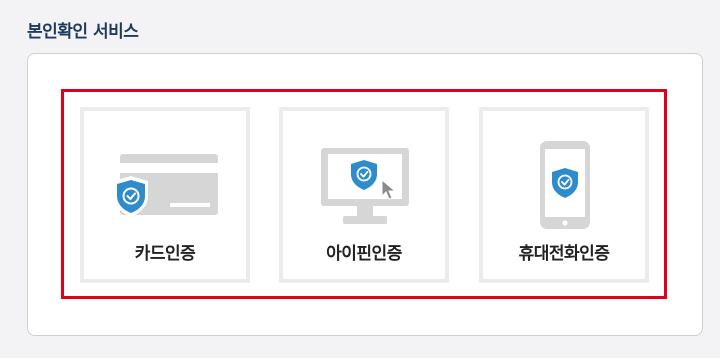 The image size is (720, 358). I want to click on monitor-shield-icon, so click(365, 186).